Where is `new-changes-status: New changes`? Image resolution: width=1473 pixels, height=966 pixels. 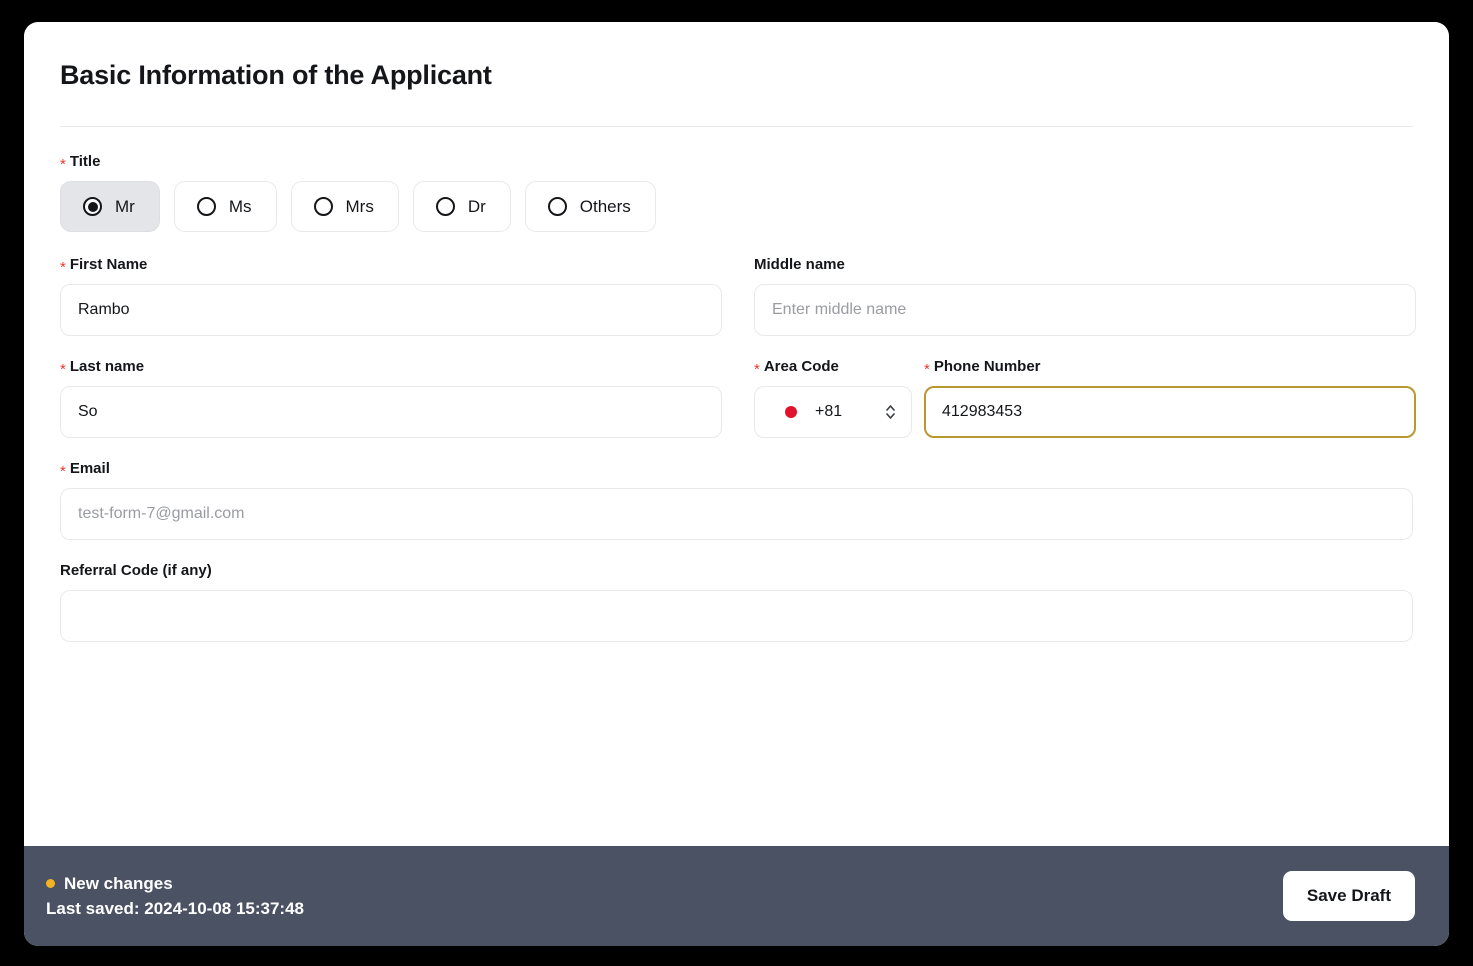 new-changes-status: New changes is located at coordinates (175, 884).